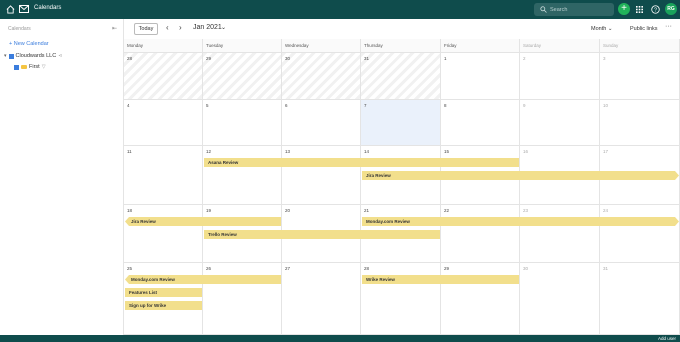 This screenshot has height=342, width=680. I want to click on more-icon: ···, so click(668, 26).